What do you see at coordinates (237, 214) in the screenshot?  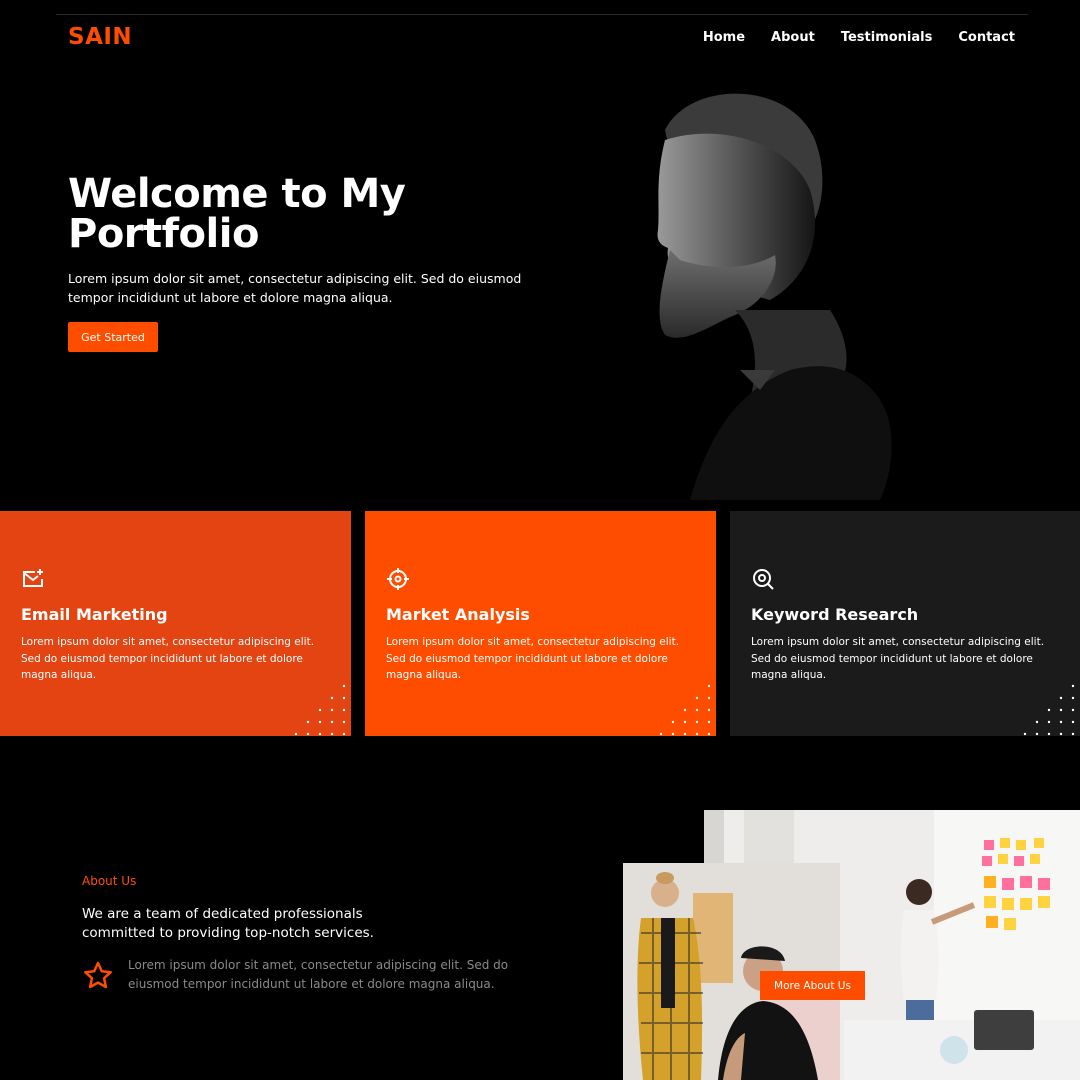 I see `hero-title: Welcome to My Portfolio` at bounding box center [237, 214].